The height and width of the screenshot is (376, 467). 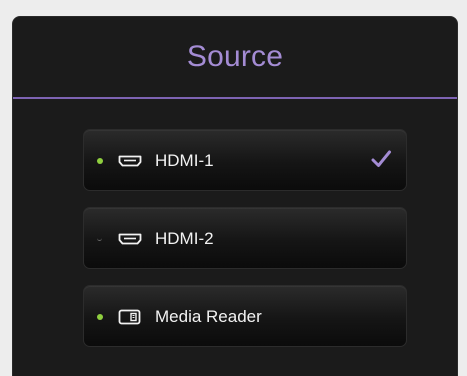 What do you see at coordinates (99, 238) in the screenshot?
I see `disconnected-indicator-icon` at bounding box center [99, 238].